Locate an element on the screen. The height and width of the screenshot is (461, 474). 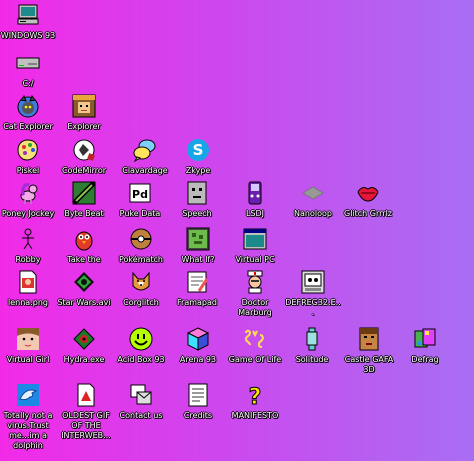
desktop-icon-clavardage: Clavardage is located at coordinates (145, 156).